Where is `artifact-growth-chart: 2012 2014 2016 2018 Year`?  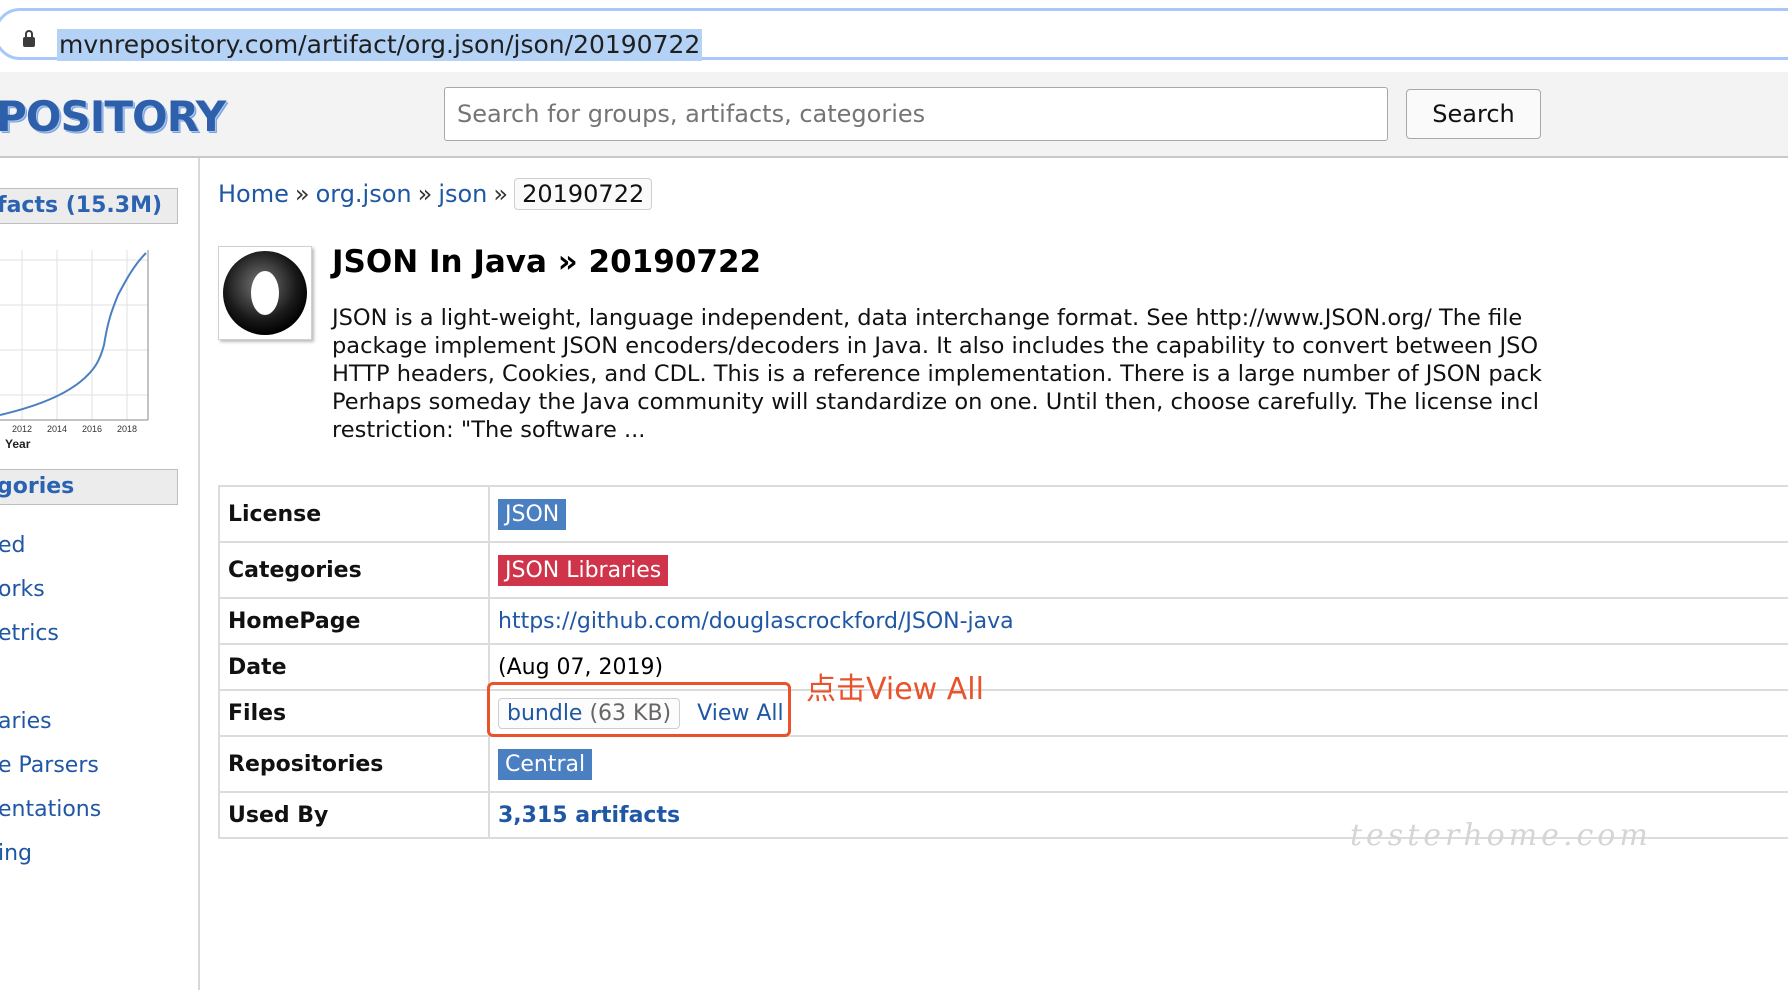 artifact-growth-chart: 2012 2014 2016 2018 Year is located at coordinates (74, 350).